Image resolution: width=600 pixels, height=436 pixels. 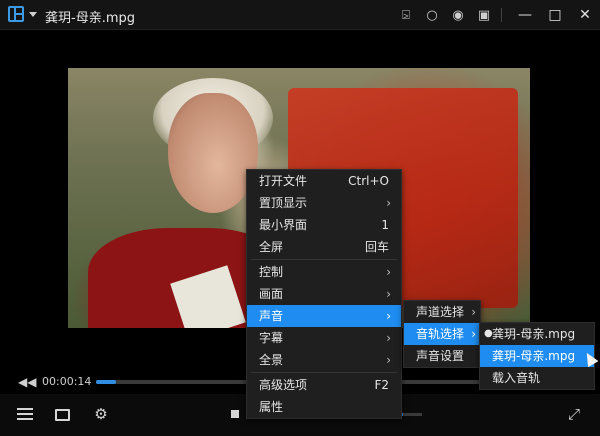 I want to click on menu-item-shortcut: F2, so click(x=381, y=385).